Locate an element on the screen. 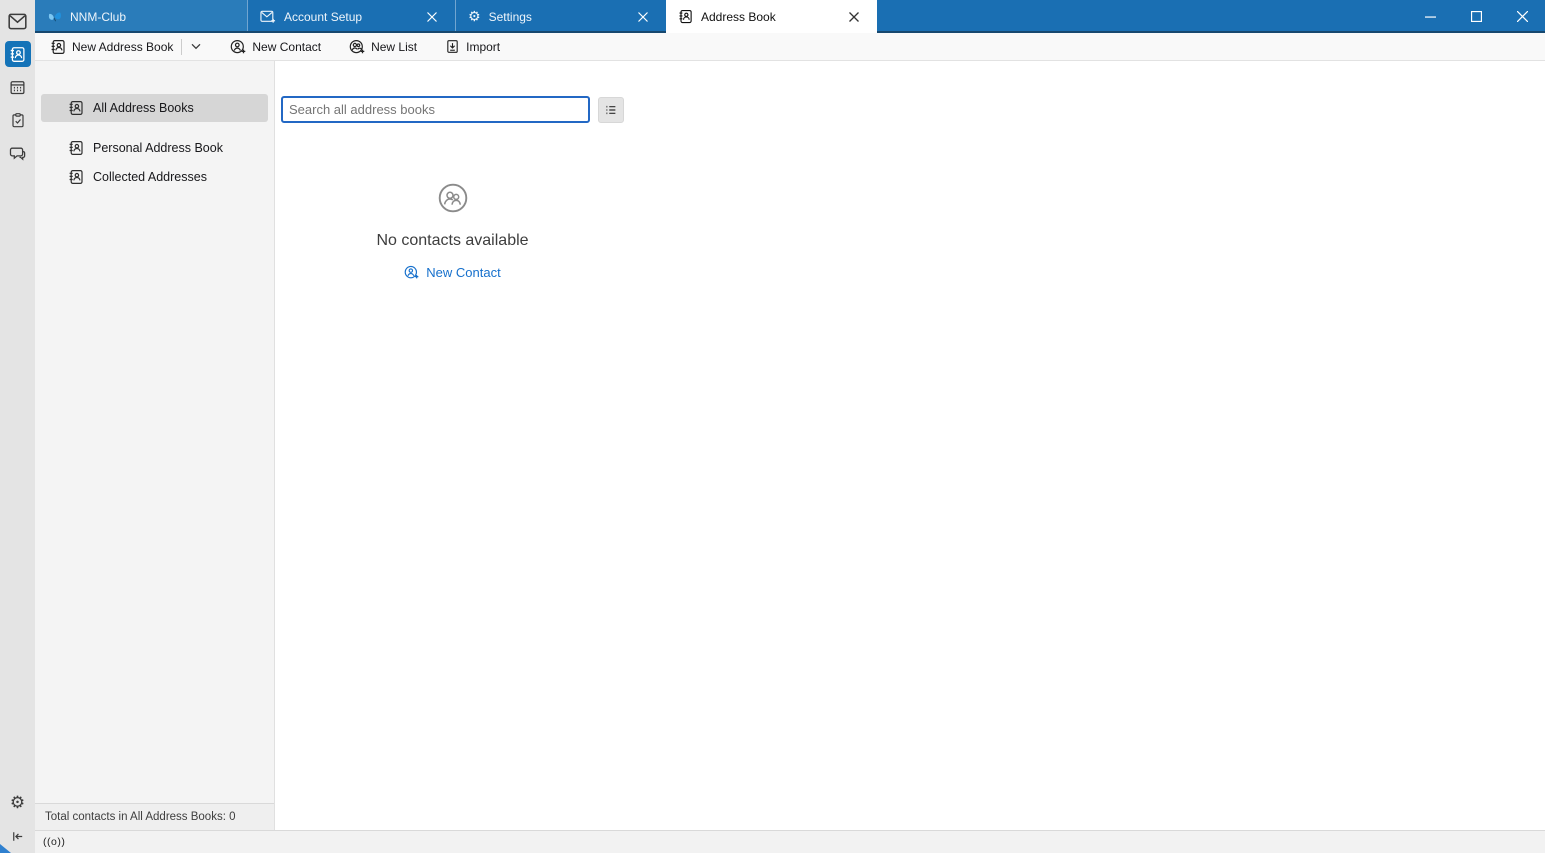 The height and width of the screenshot is (853, 1545). sidebar-item-personal-address-book: Personal Address Book is located at coordinates (154, 148).